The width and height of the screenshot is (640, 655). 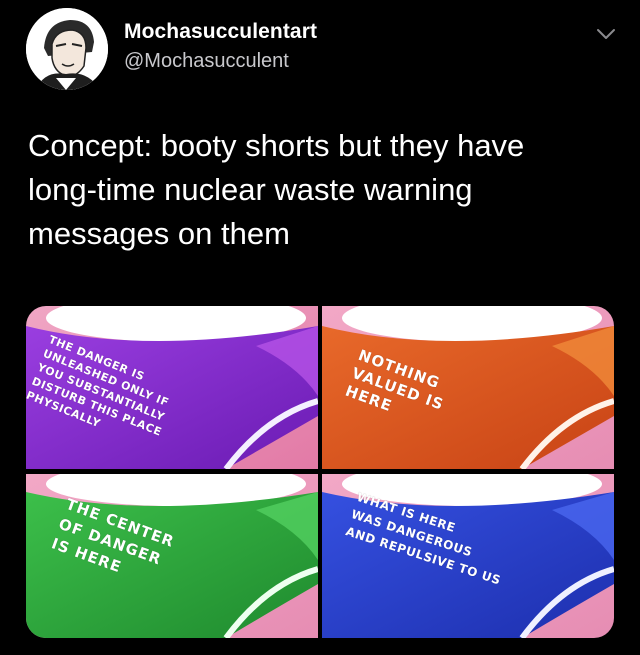 What do you see at coordinates (206, 61) in the screenshot?
I see `user-handle: @Mochasucculent` at bounding box center [206, 61].